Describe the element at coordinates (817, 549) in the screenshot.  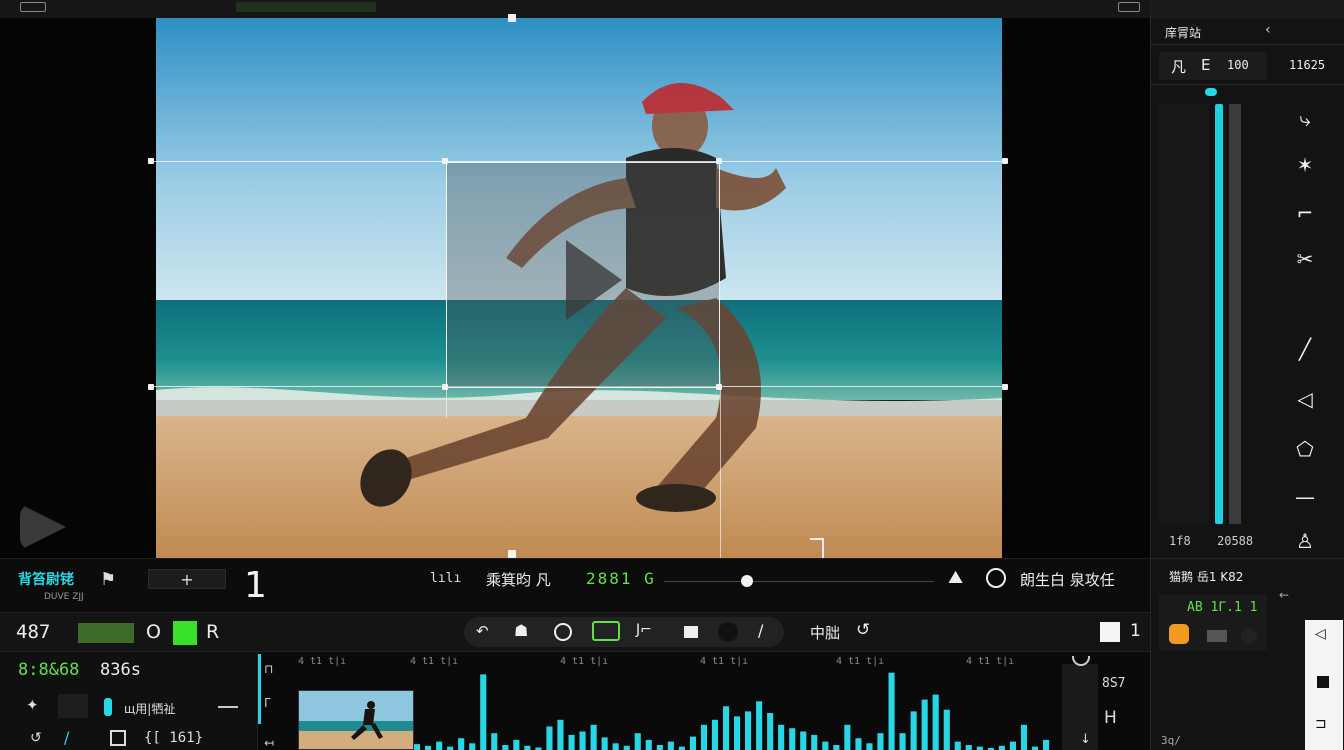
I see `corner-marker` at that location.